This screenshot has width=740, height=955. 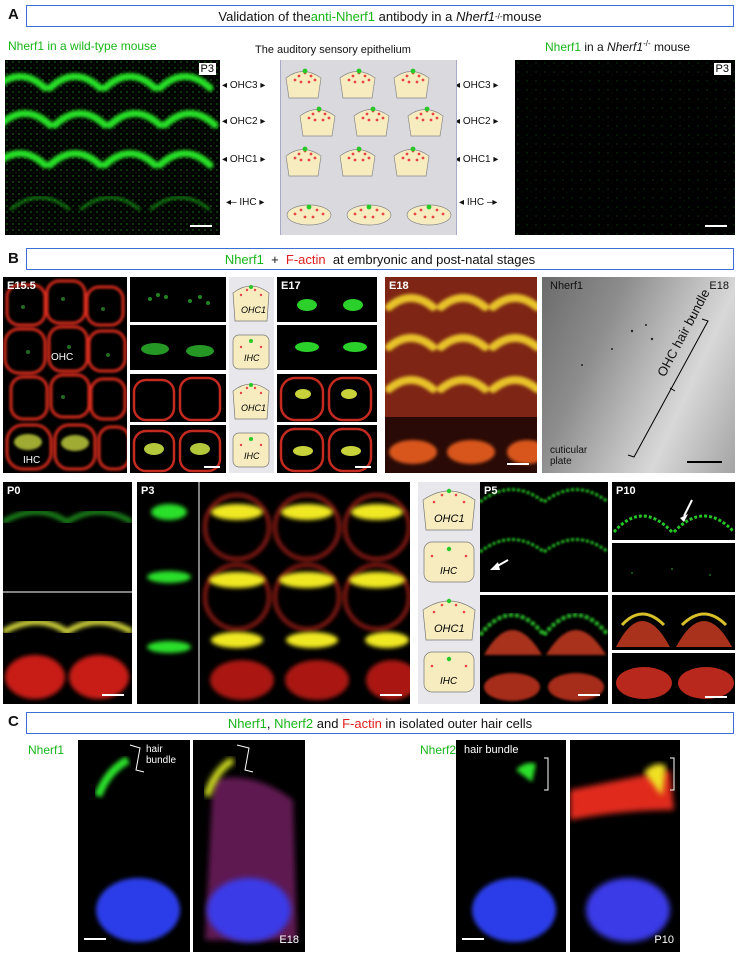 I want to click on wt-arcs-svg, so click(x=112, y=147).